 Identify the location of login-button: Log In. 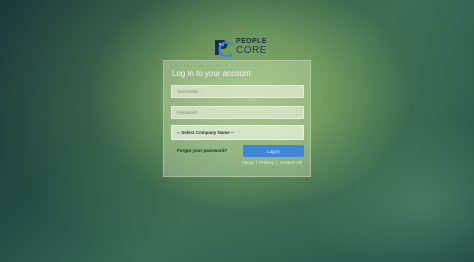
(273, 151).